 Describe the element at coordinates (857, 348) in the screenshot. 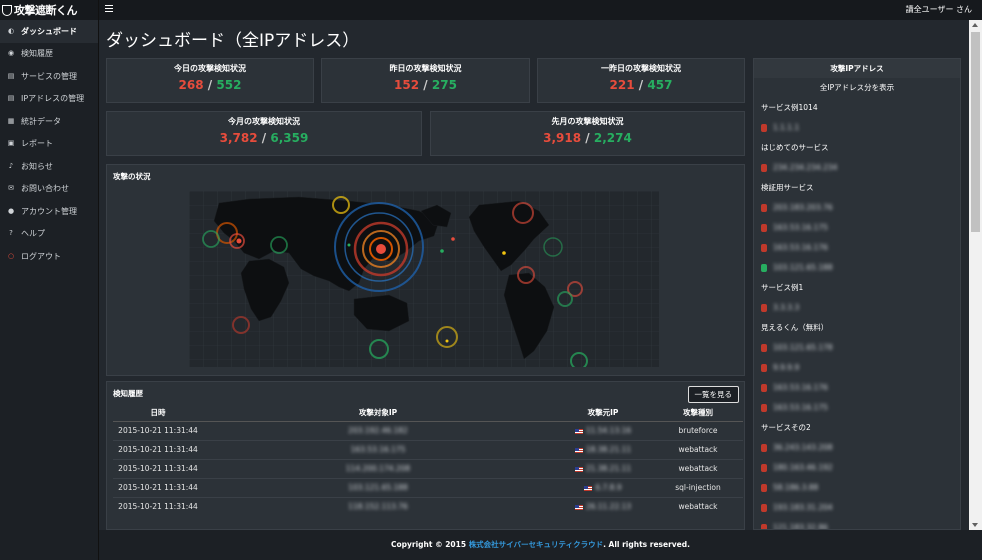

I see `attack-ip-item: 103.121.65.178` at that location.